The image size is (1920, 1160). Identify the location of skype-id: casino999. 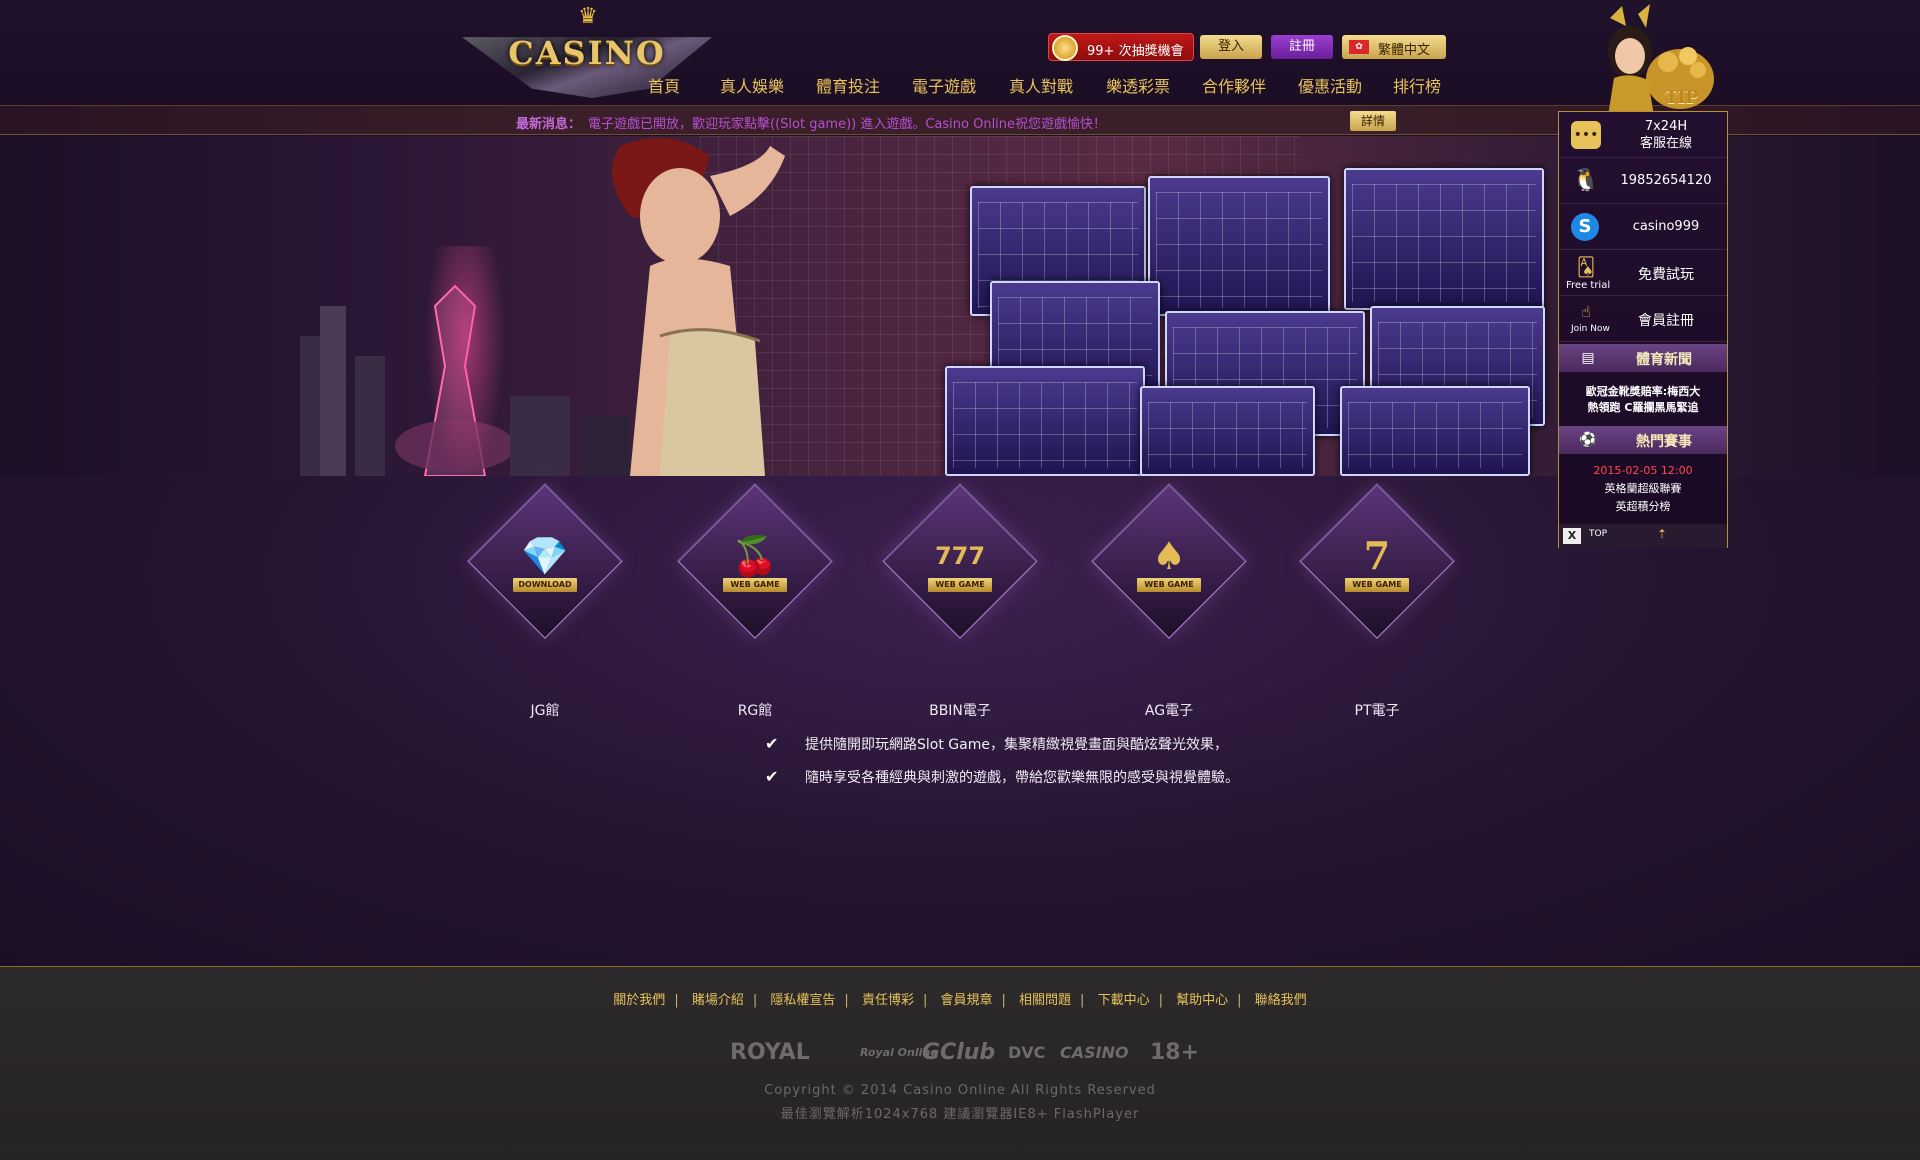
(1666, 226).